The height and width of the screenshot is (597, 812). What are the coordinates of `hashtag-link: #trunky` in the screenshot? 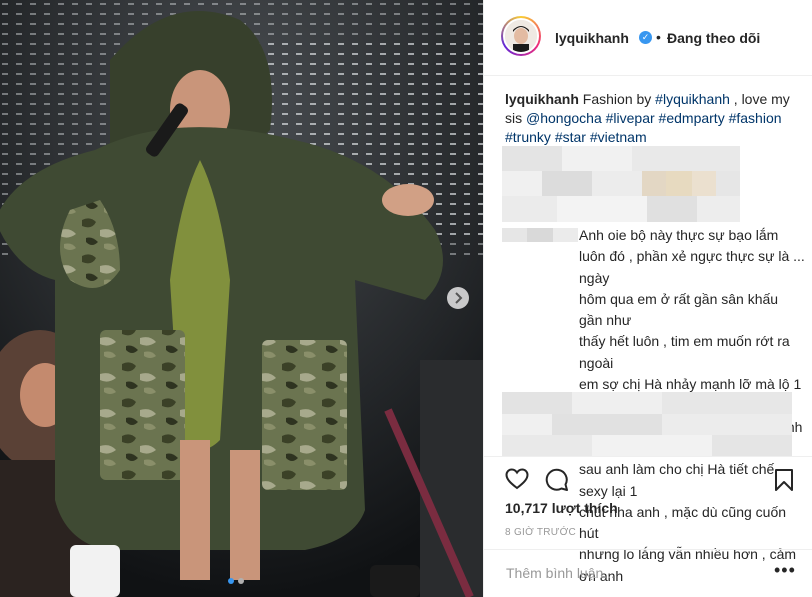 It's located at (528, 137).